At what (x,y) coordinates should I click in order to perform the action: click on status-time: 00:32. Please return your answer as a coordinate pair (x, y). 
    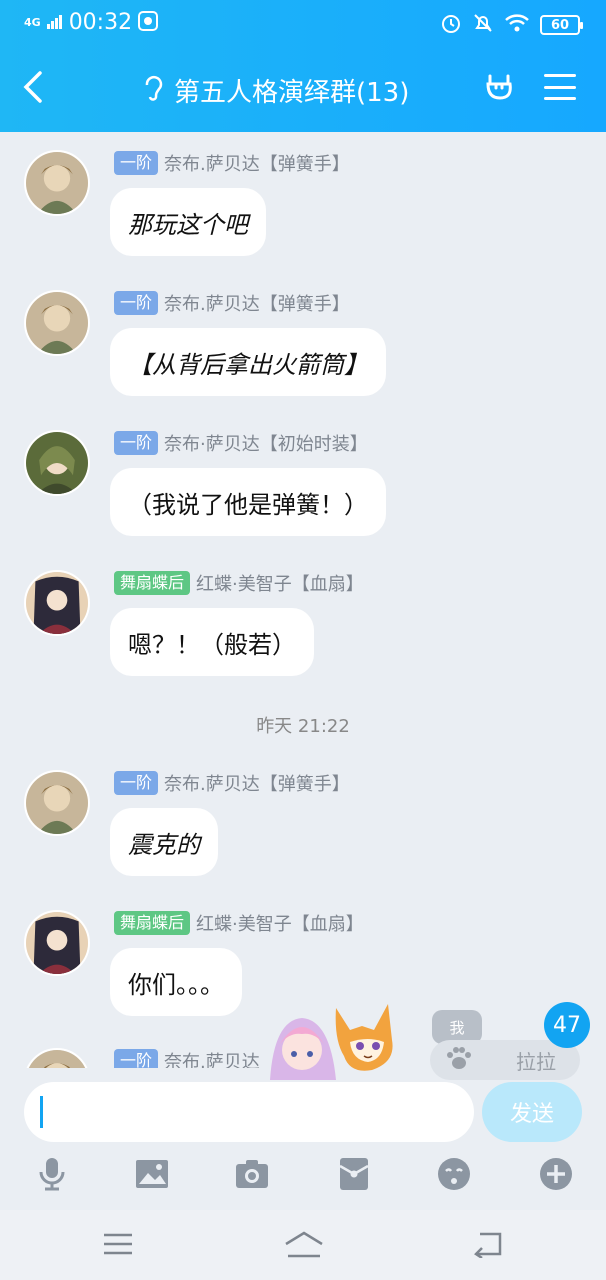
    Looking at the image, I should click on (100, 22).